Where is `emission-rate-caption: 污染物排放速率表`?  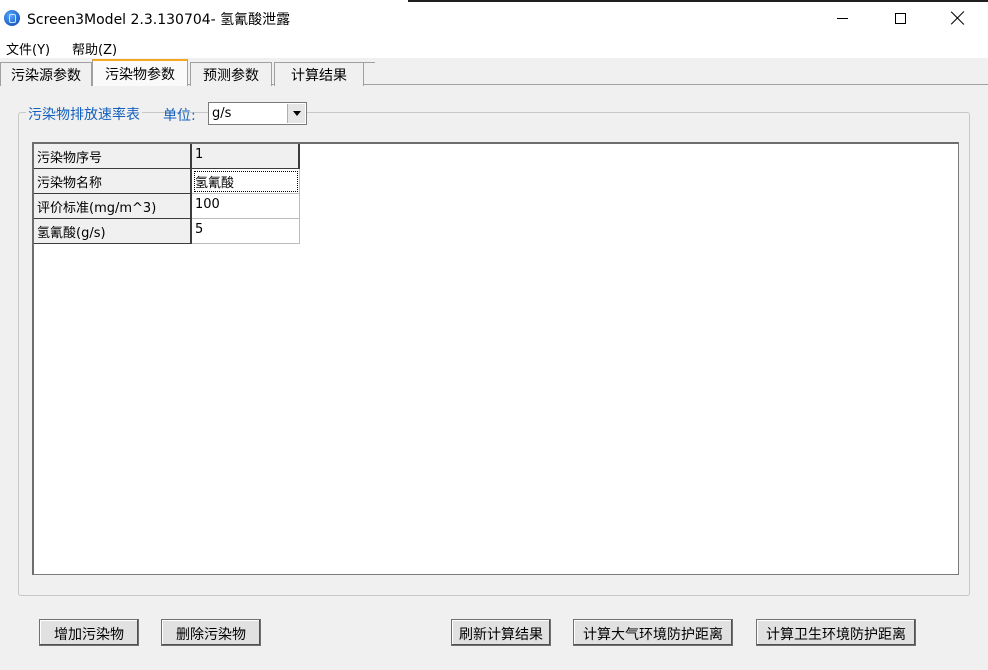
emission-rate-caption: 污染物排放速率表 is located at coordinates (84, 114).